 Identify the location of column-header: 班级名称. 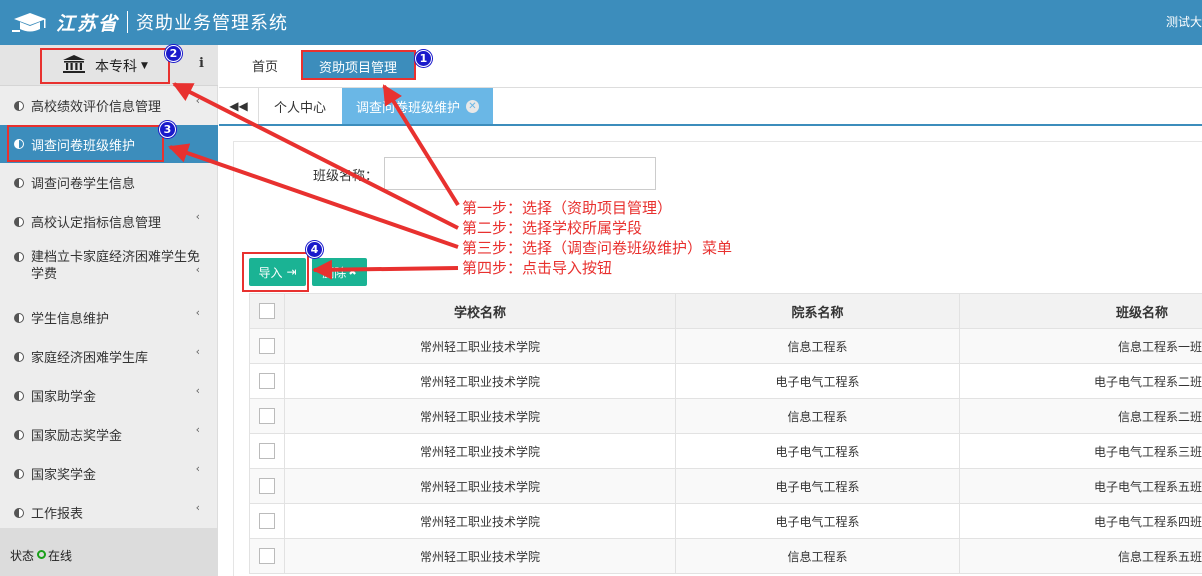
(1080, 311).